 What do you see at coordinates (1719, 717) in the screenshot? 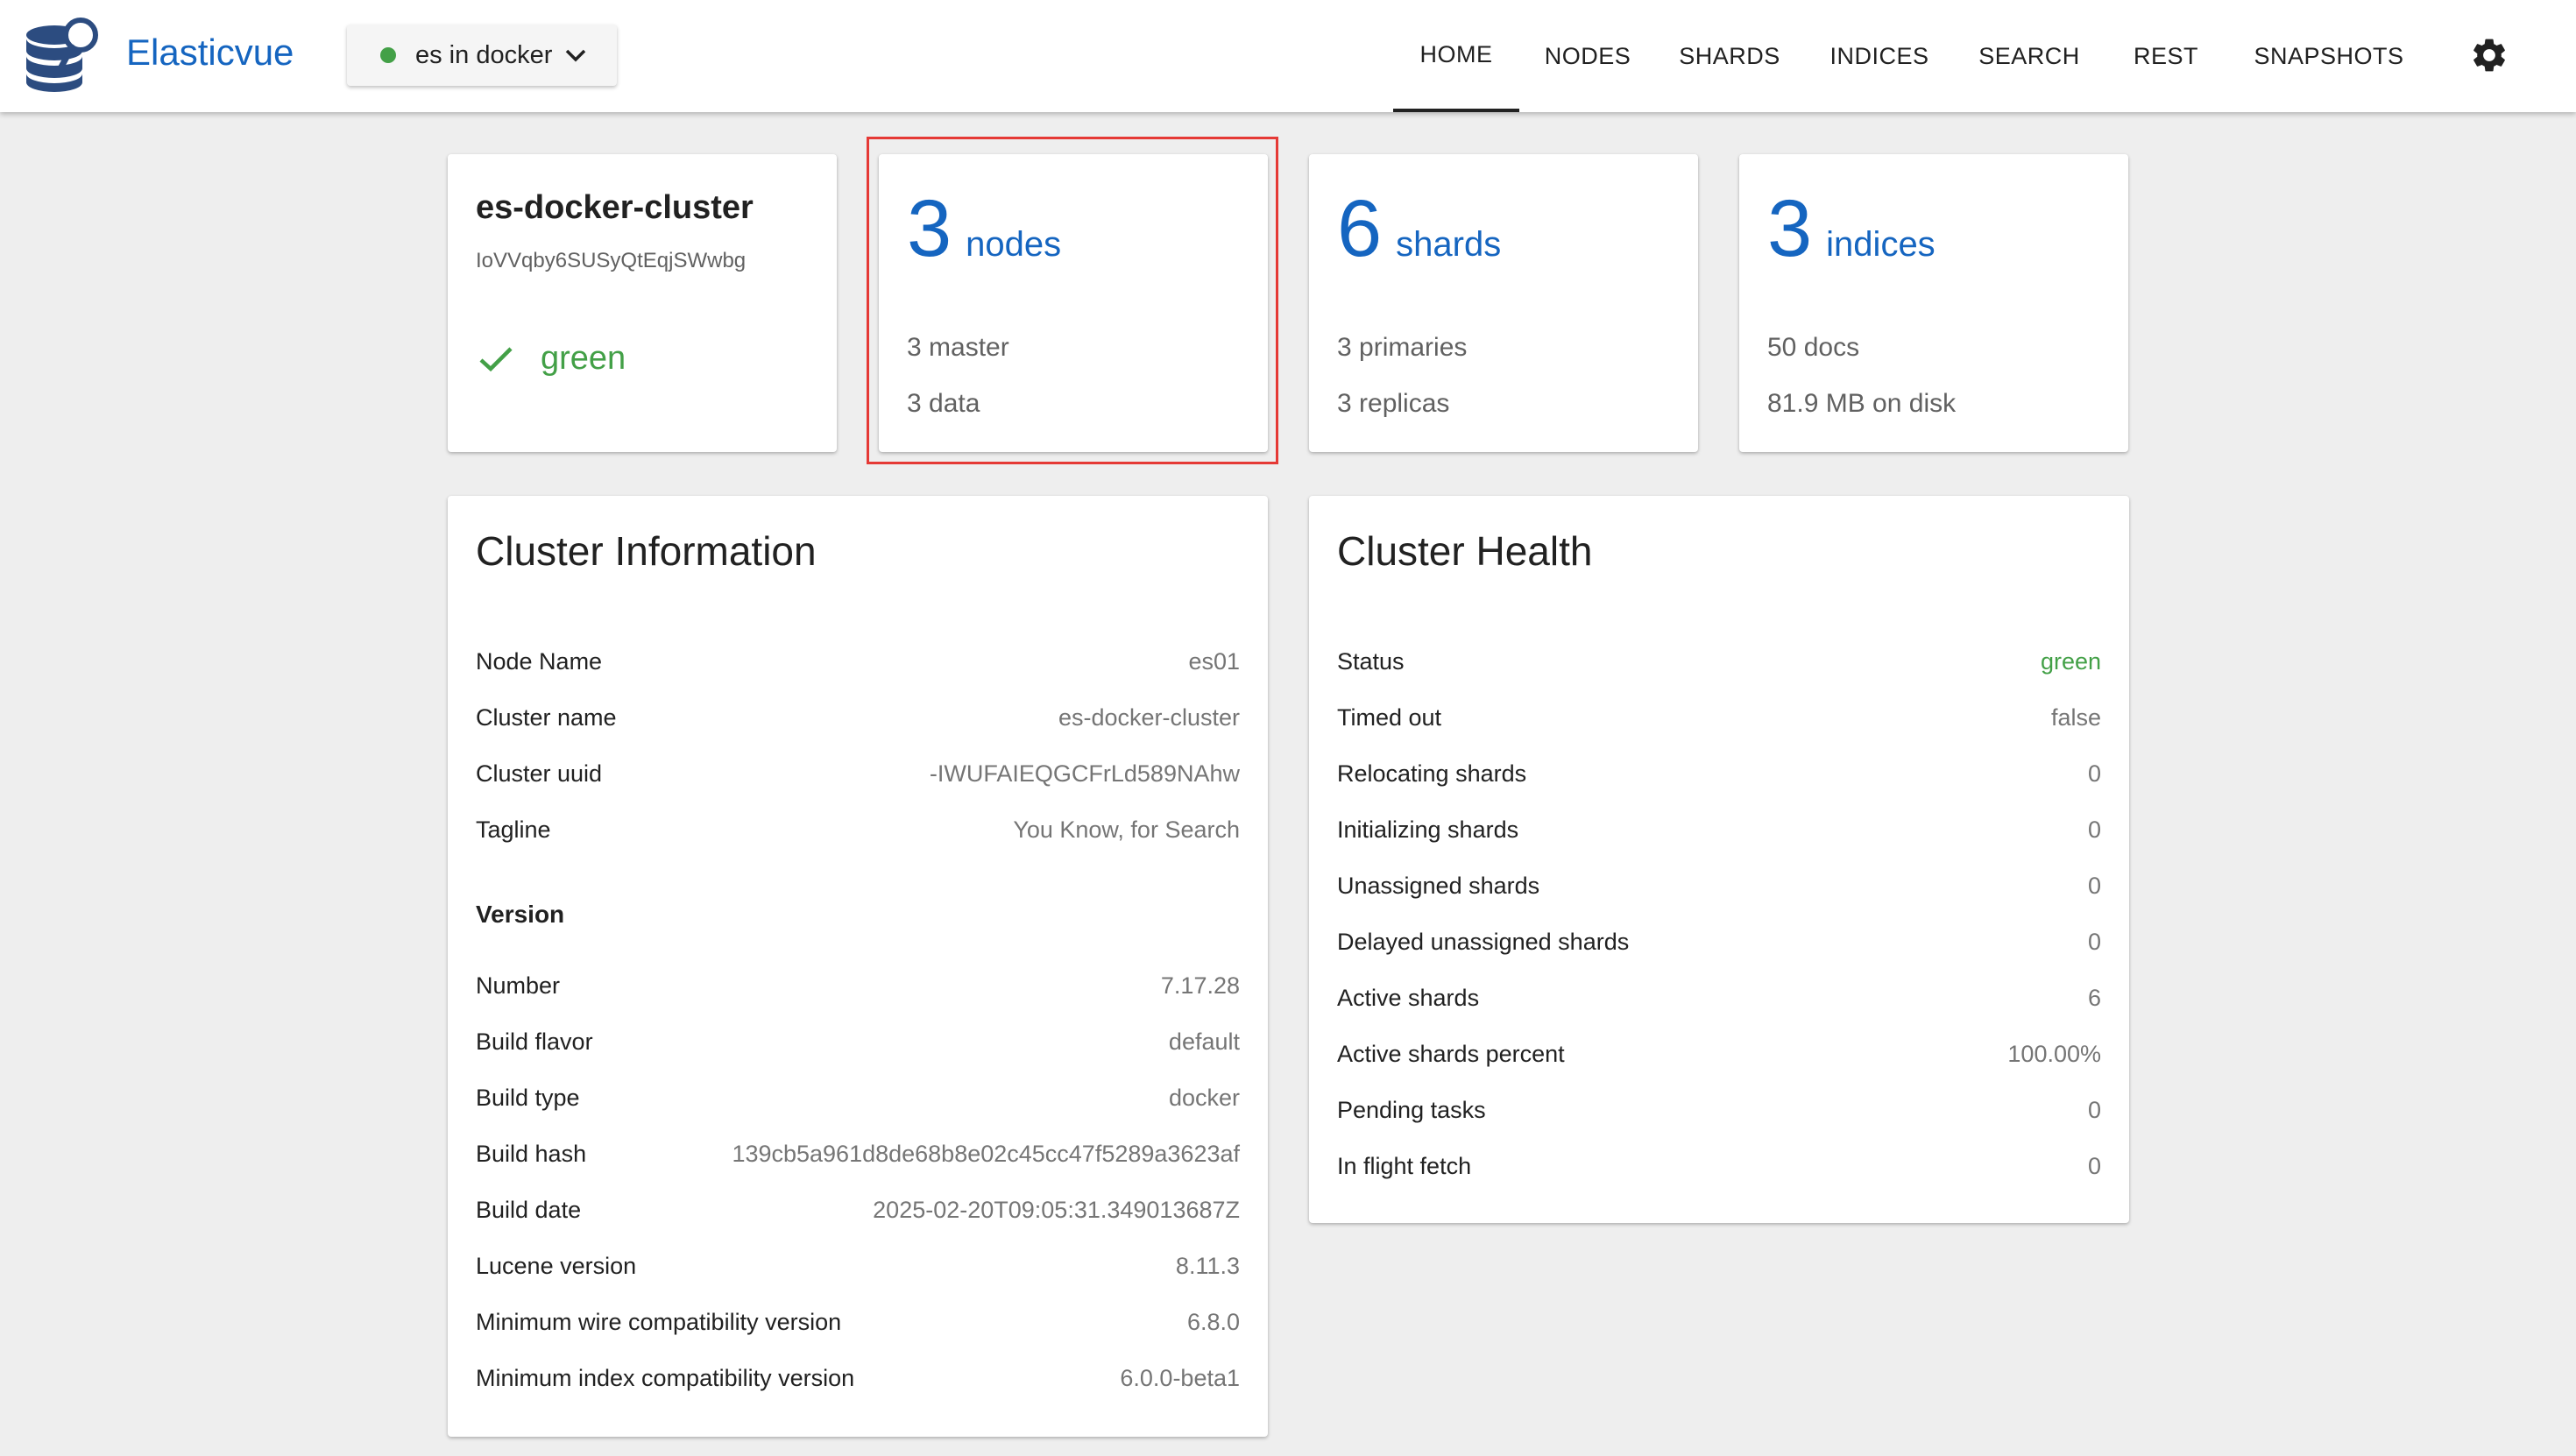
I see `health-row: Timed out false` at bounding box center [1719, 717].